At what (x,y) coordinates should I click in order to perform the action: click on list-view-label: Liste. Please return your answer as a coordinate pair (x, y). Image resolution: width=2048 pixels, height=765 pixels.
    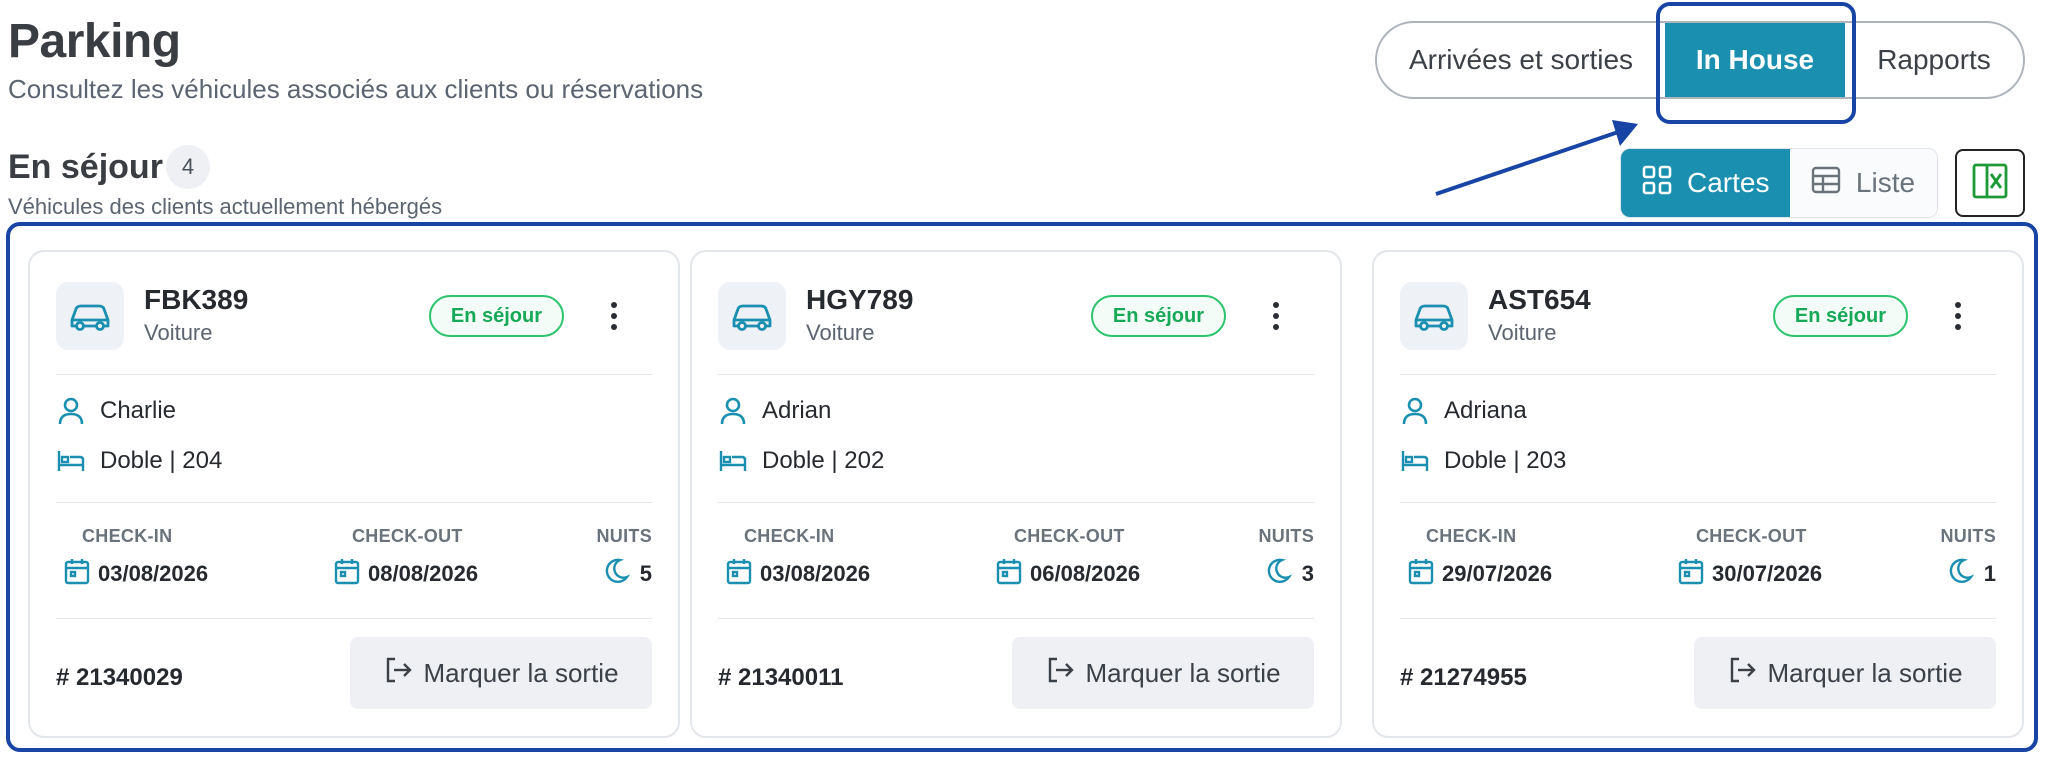
    Looking at the image, I should click on (1885, 182).